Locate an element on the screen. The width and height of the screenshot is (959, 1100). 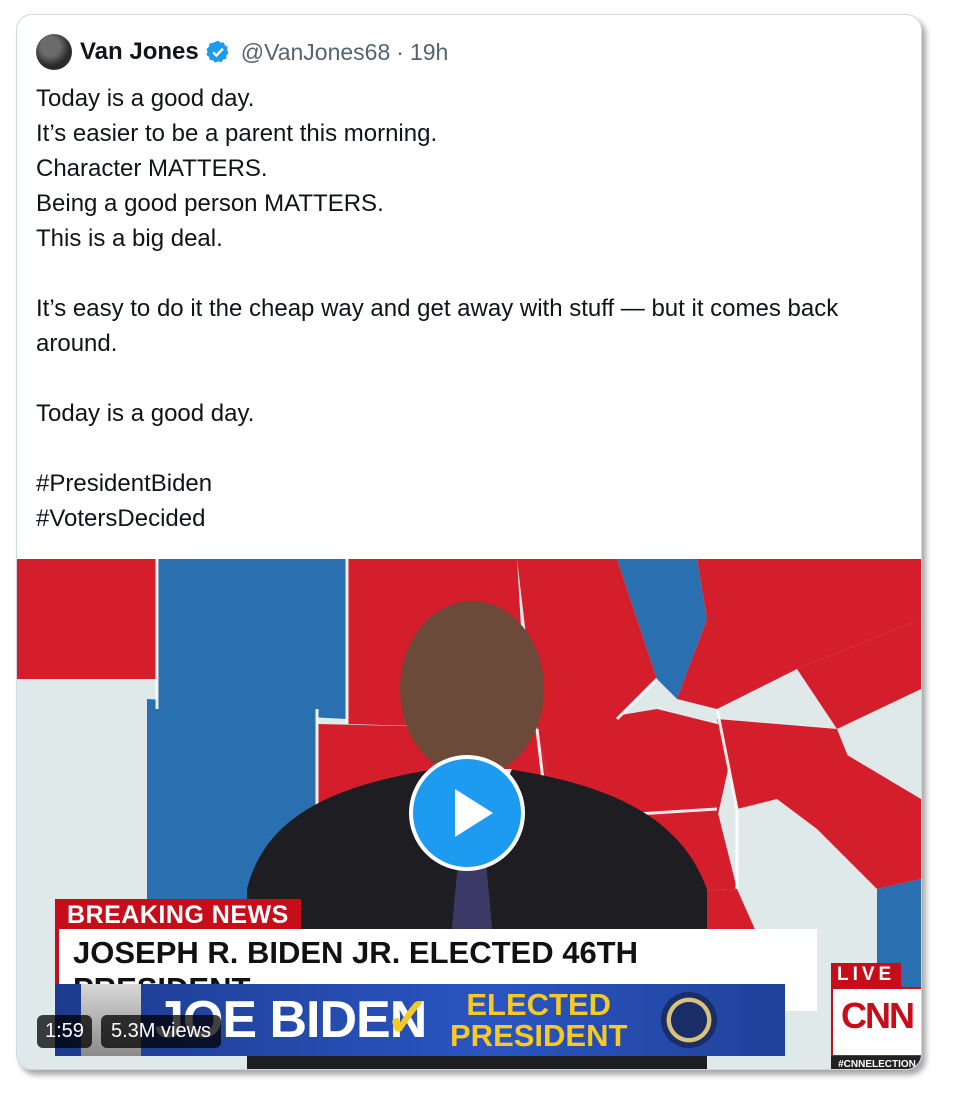
play-button is located at coordinates (467, 813).